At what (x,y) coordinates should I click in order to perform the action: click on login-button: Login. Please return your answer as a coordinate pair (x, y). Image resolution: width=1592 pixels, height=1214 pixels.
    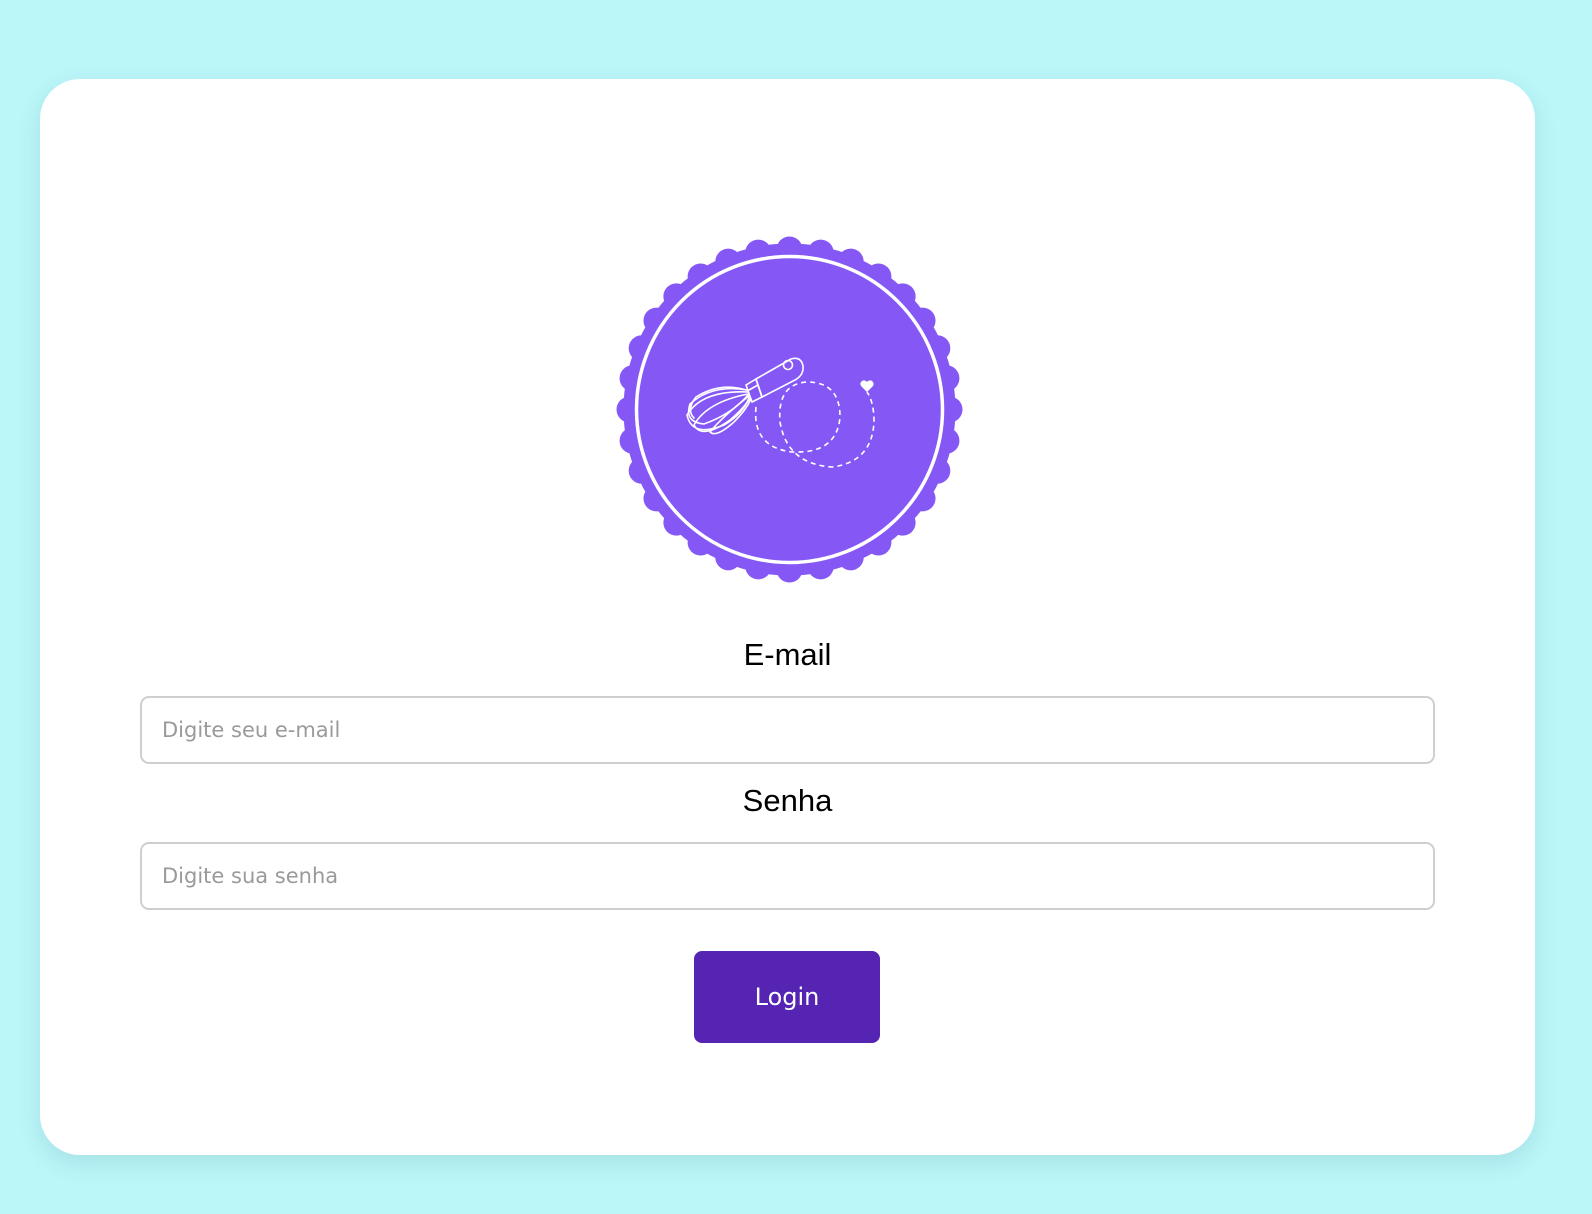
    Looking at the image, I should click on (787, 997).